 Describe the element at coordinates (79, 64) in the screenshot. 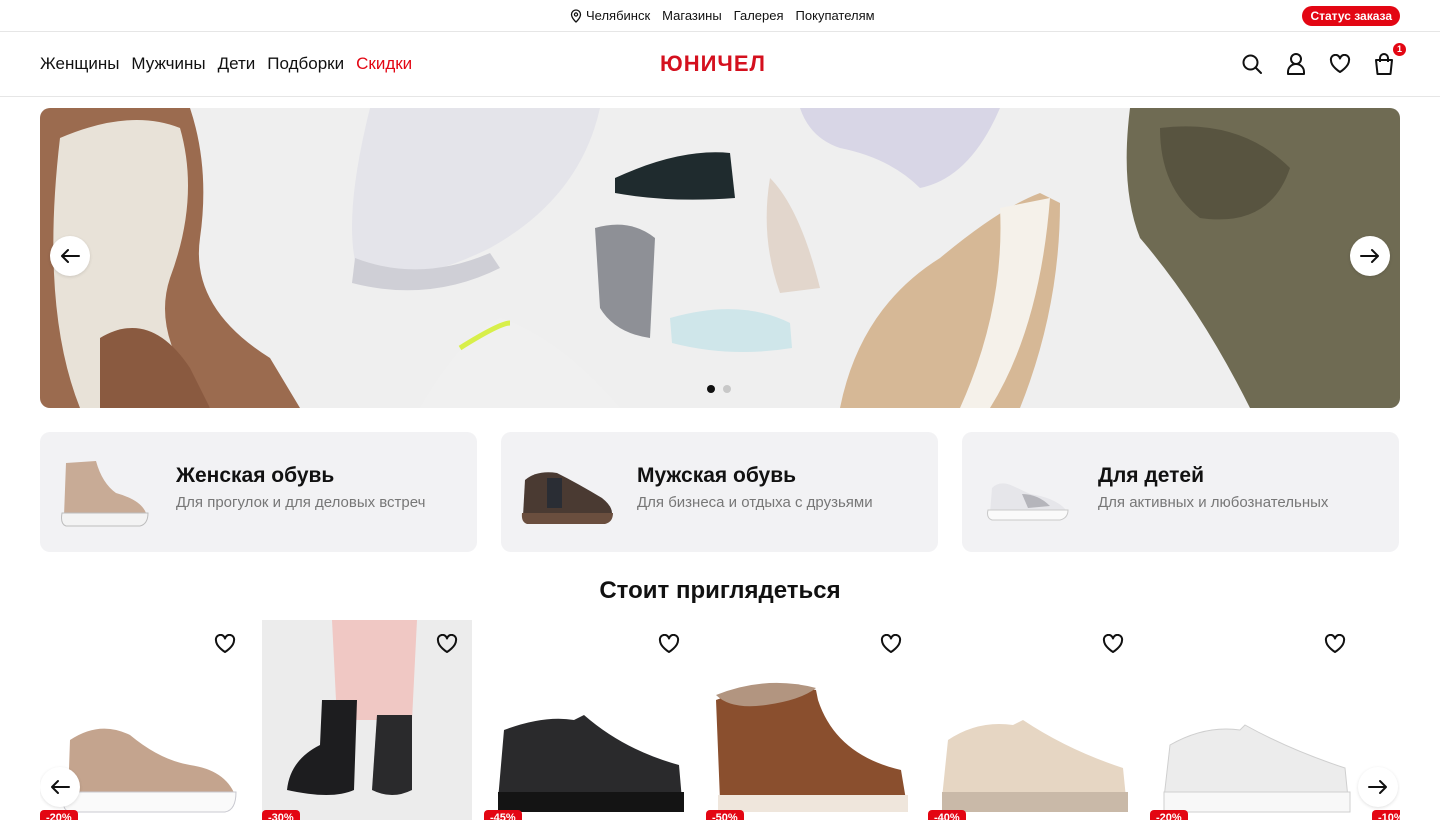

I see `nav-women: Женщины` at that location.